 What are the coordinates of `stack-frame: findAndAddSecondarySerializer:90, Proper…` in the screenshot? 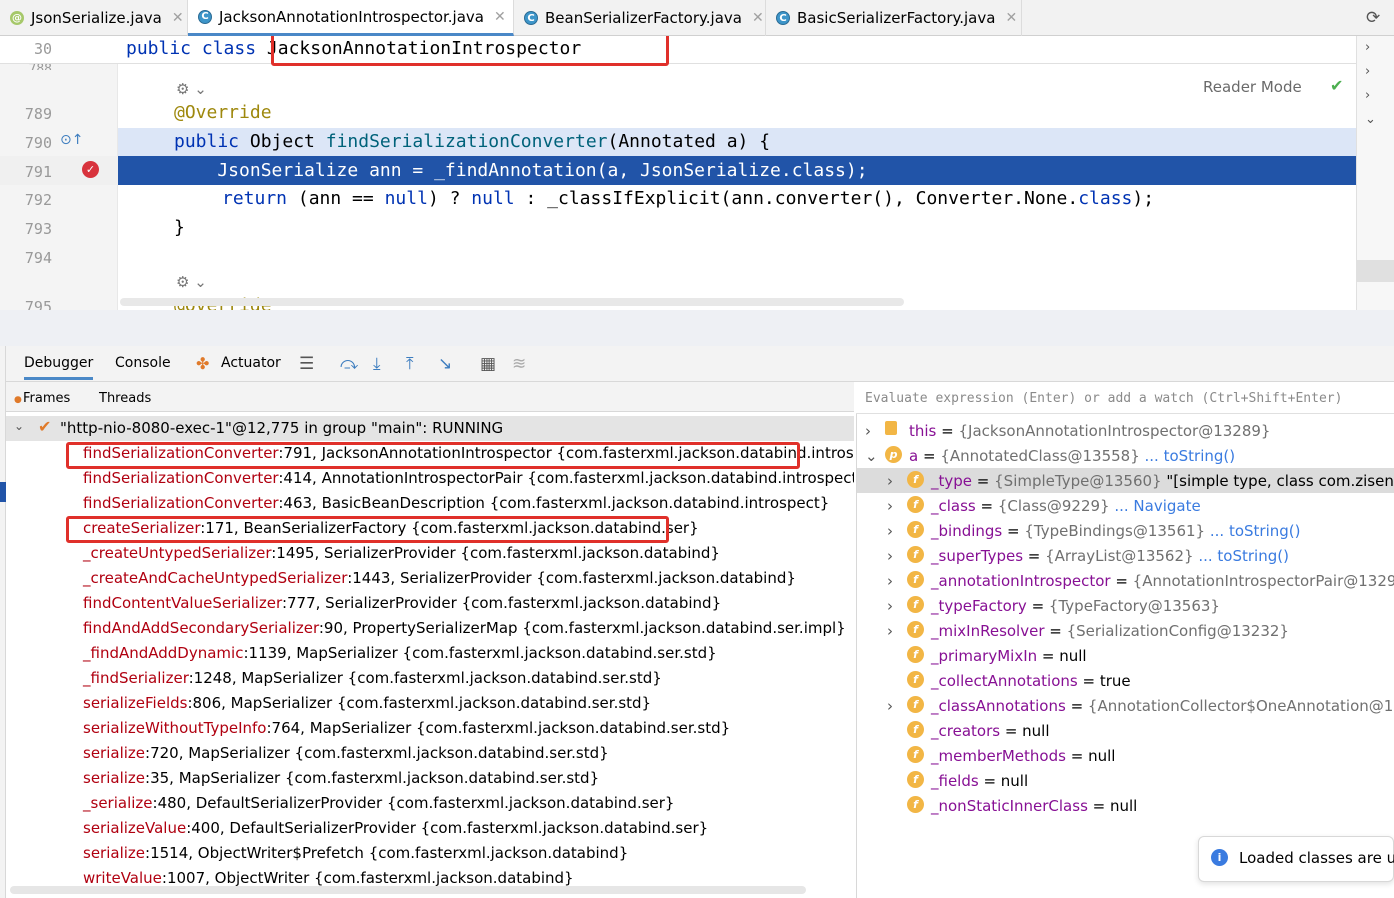 It's located at (464, 628).